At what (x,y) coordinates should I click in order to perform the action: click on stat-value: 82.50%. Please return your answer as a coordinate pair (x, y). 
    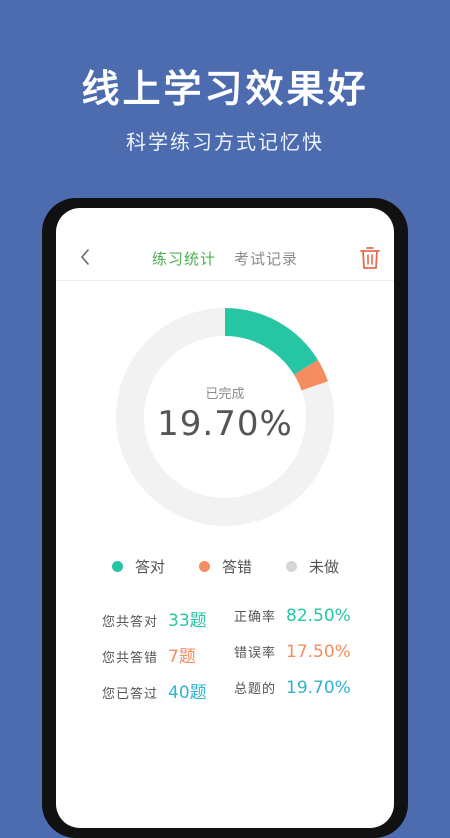
    Looking at the image, I should click on (318, 616).